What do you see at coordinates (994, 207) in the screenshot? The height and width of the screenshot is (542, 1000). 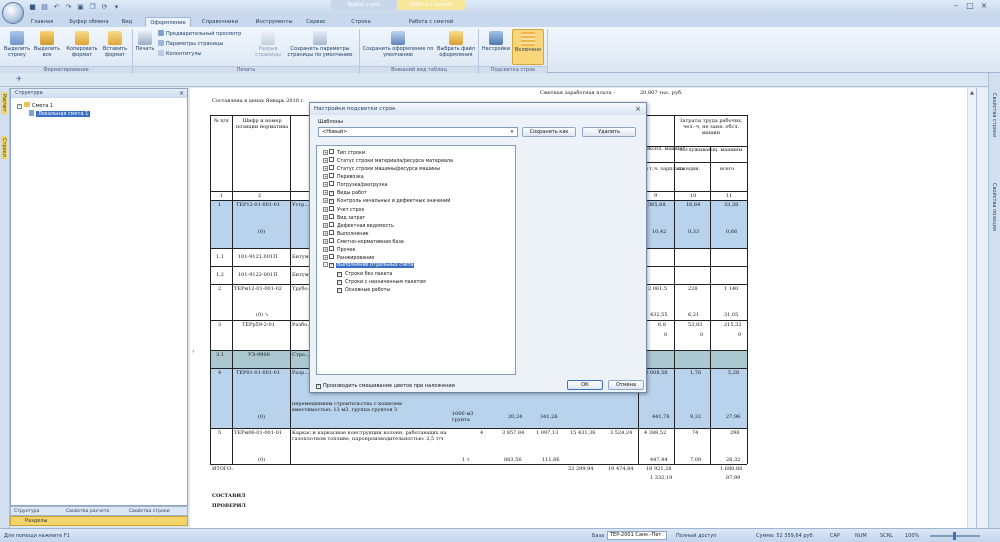 I see `side-tab-position-properties: Свойства позиции` at bounding box center [994, 207].